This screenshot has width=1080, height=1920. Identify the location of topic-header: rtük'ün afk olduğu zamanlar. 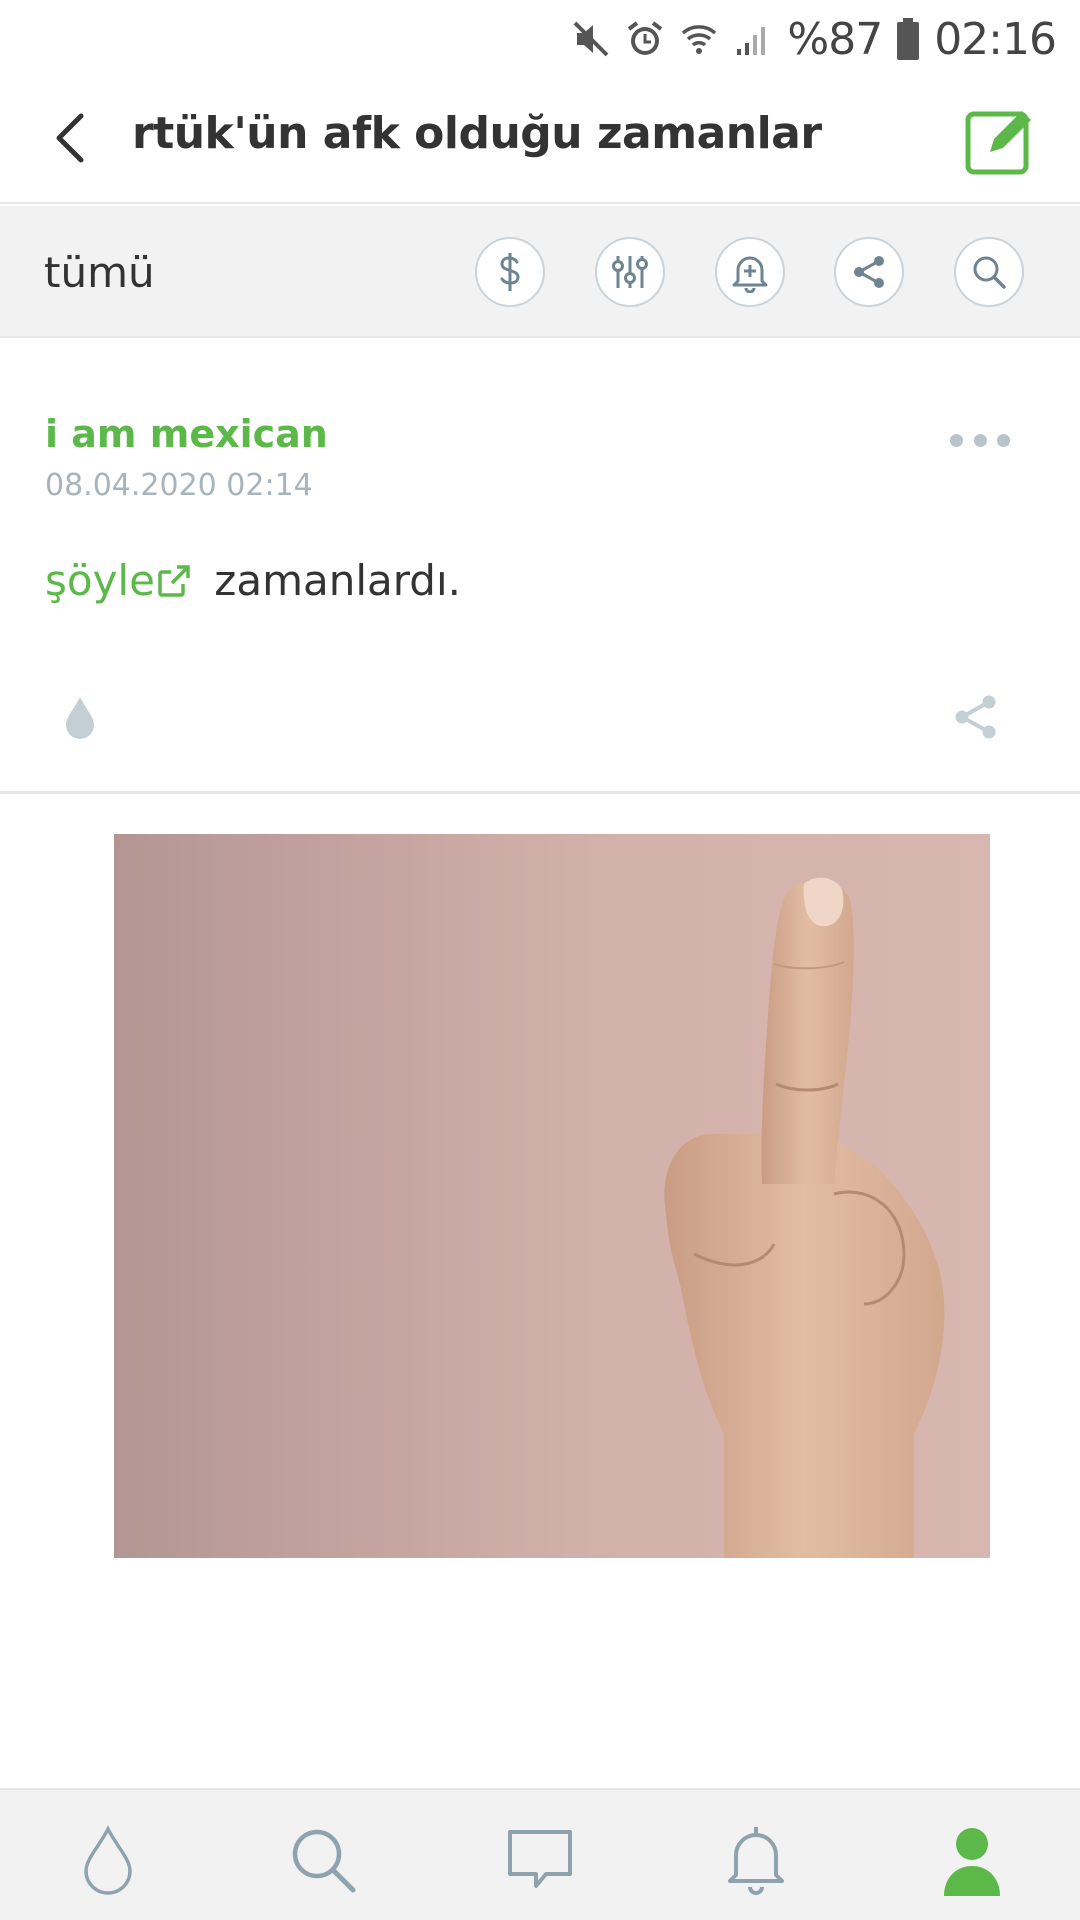
(540, 140).